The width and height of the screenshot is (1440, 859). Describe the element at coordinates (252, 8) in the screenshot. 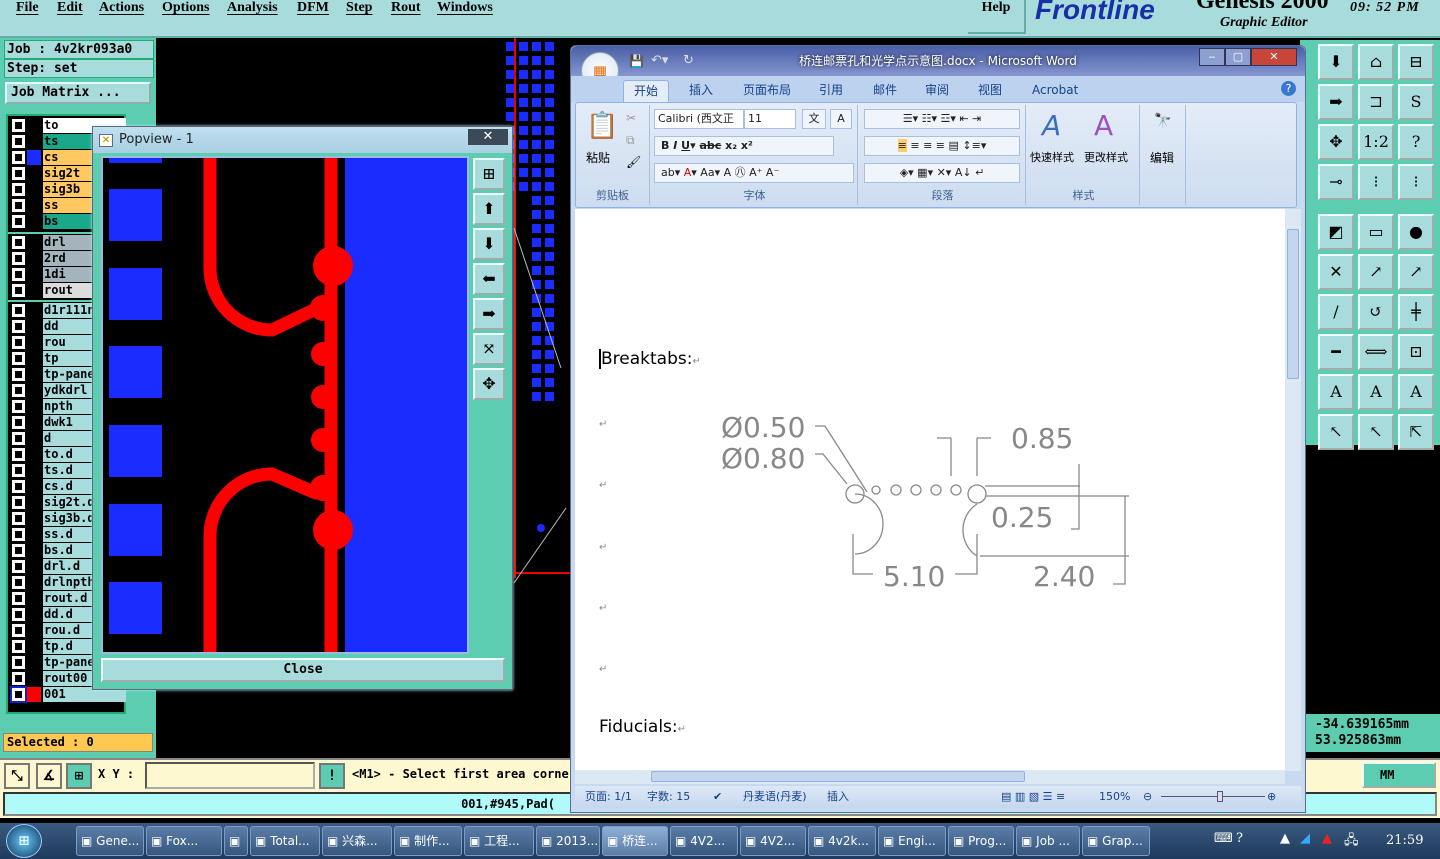

I see `menu-analysis: Analysis` at that location.